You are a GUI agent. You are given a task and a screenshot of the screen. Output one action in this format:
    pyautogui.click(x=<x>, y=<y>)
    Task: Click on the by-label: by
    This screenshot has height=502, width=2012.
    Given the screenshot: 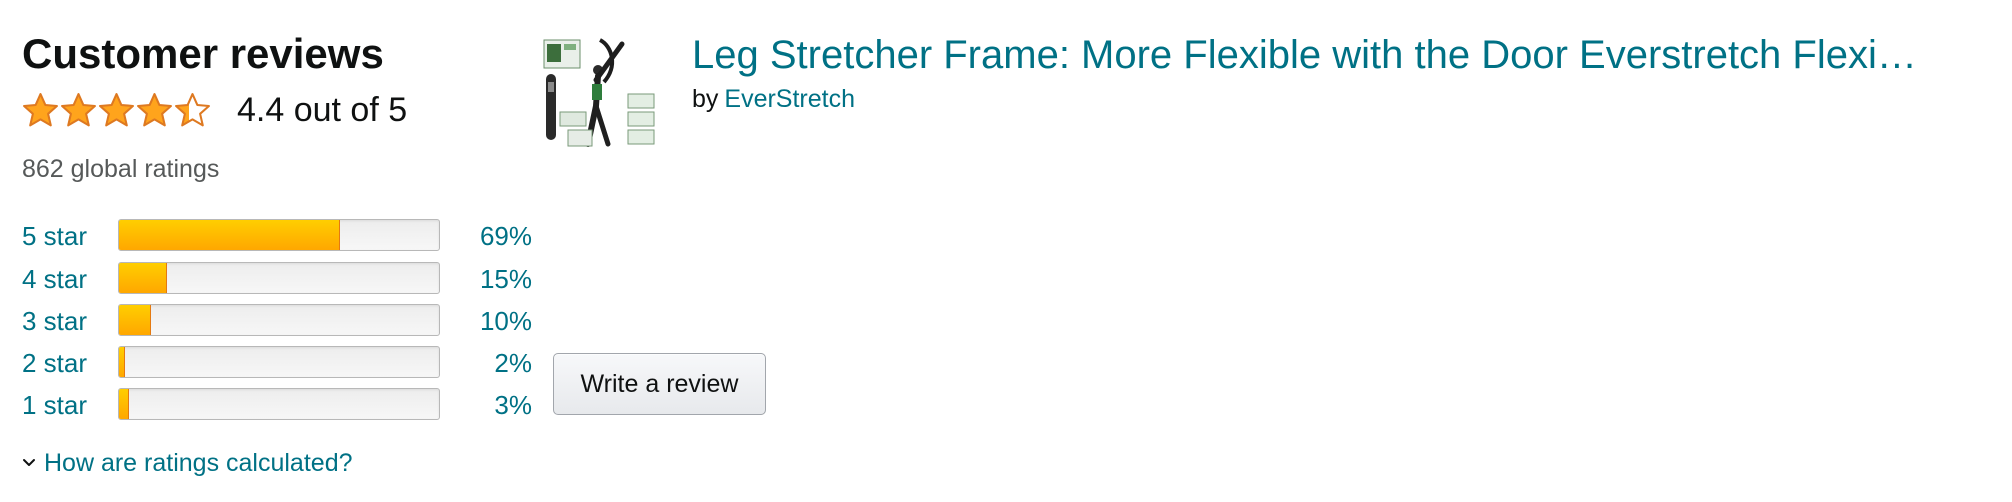 What is the action you would take?
    pyautogui.click(x=705, y=99)
    